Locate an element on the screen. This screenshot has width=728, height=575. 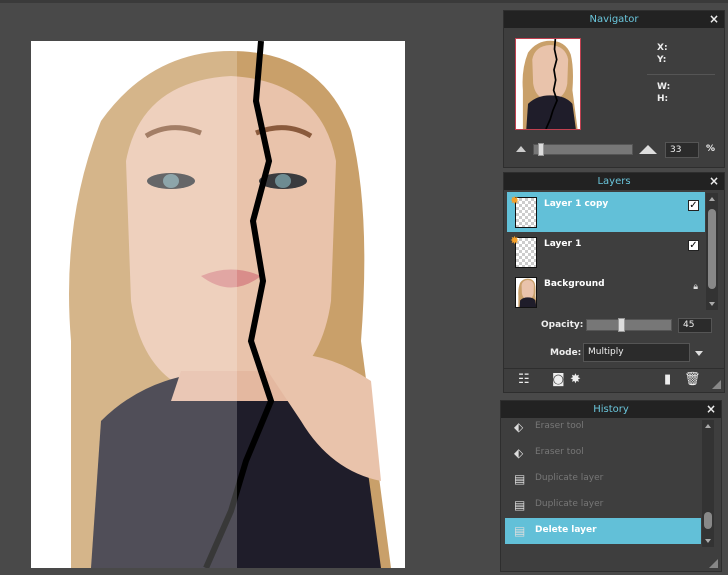
opacity-label: Opacity: is located at coordinates (562, 325).